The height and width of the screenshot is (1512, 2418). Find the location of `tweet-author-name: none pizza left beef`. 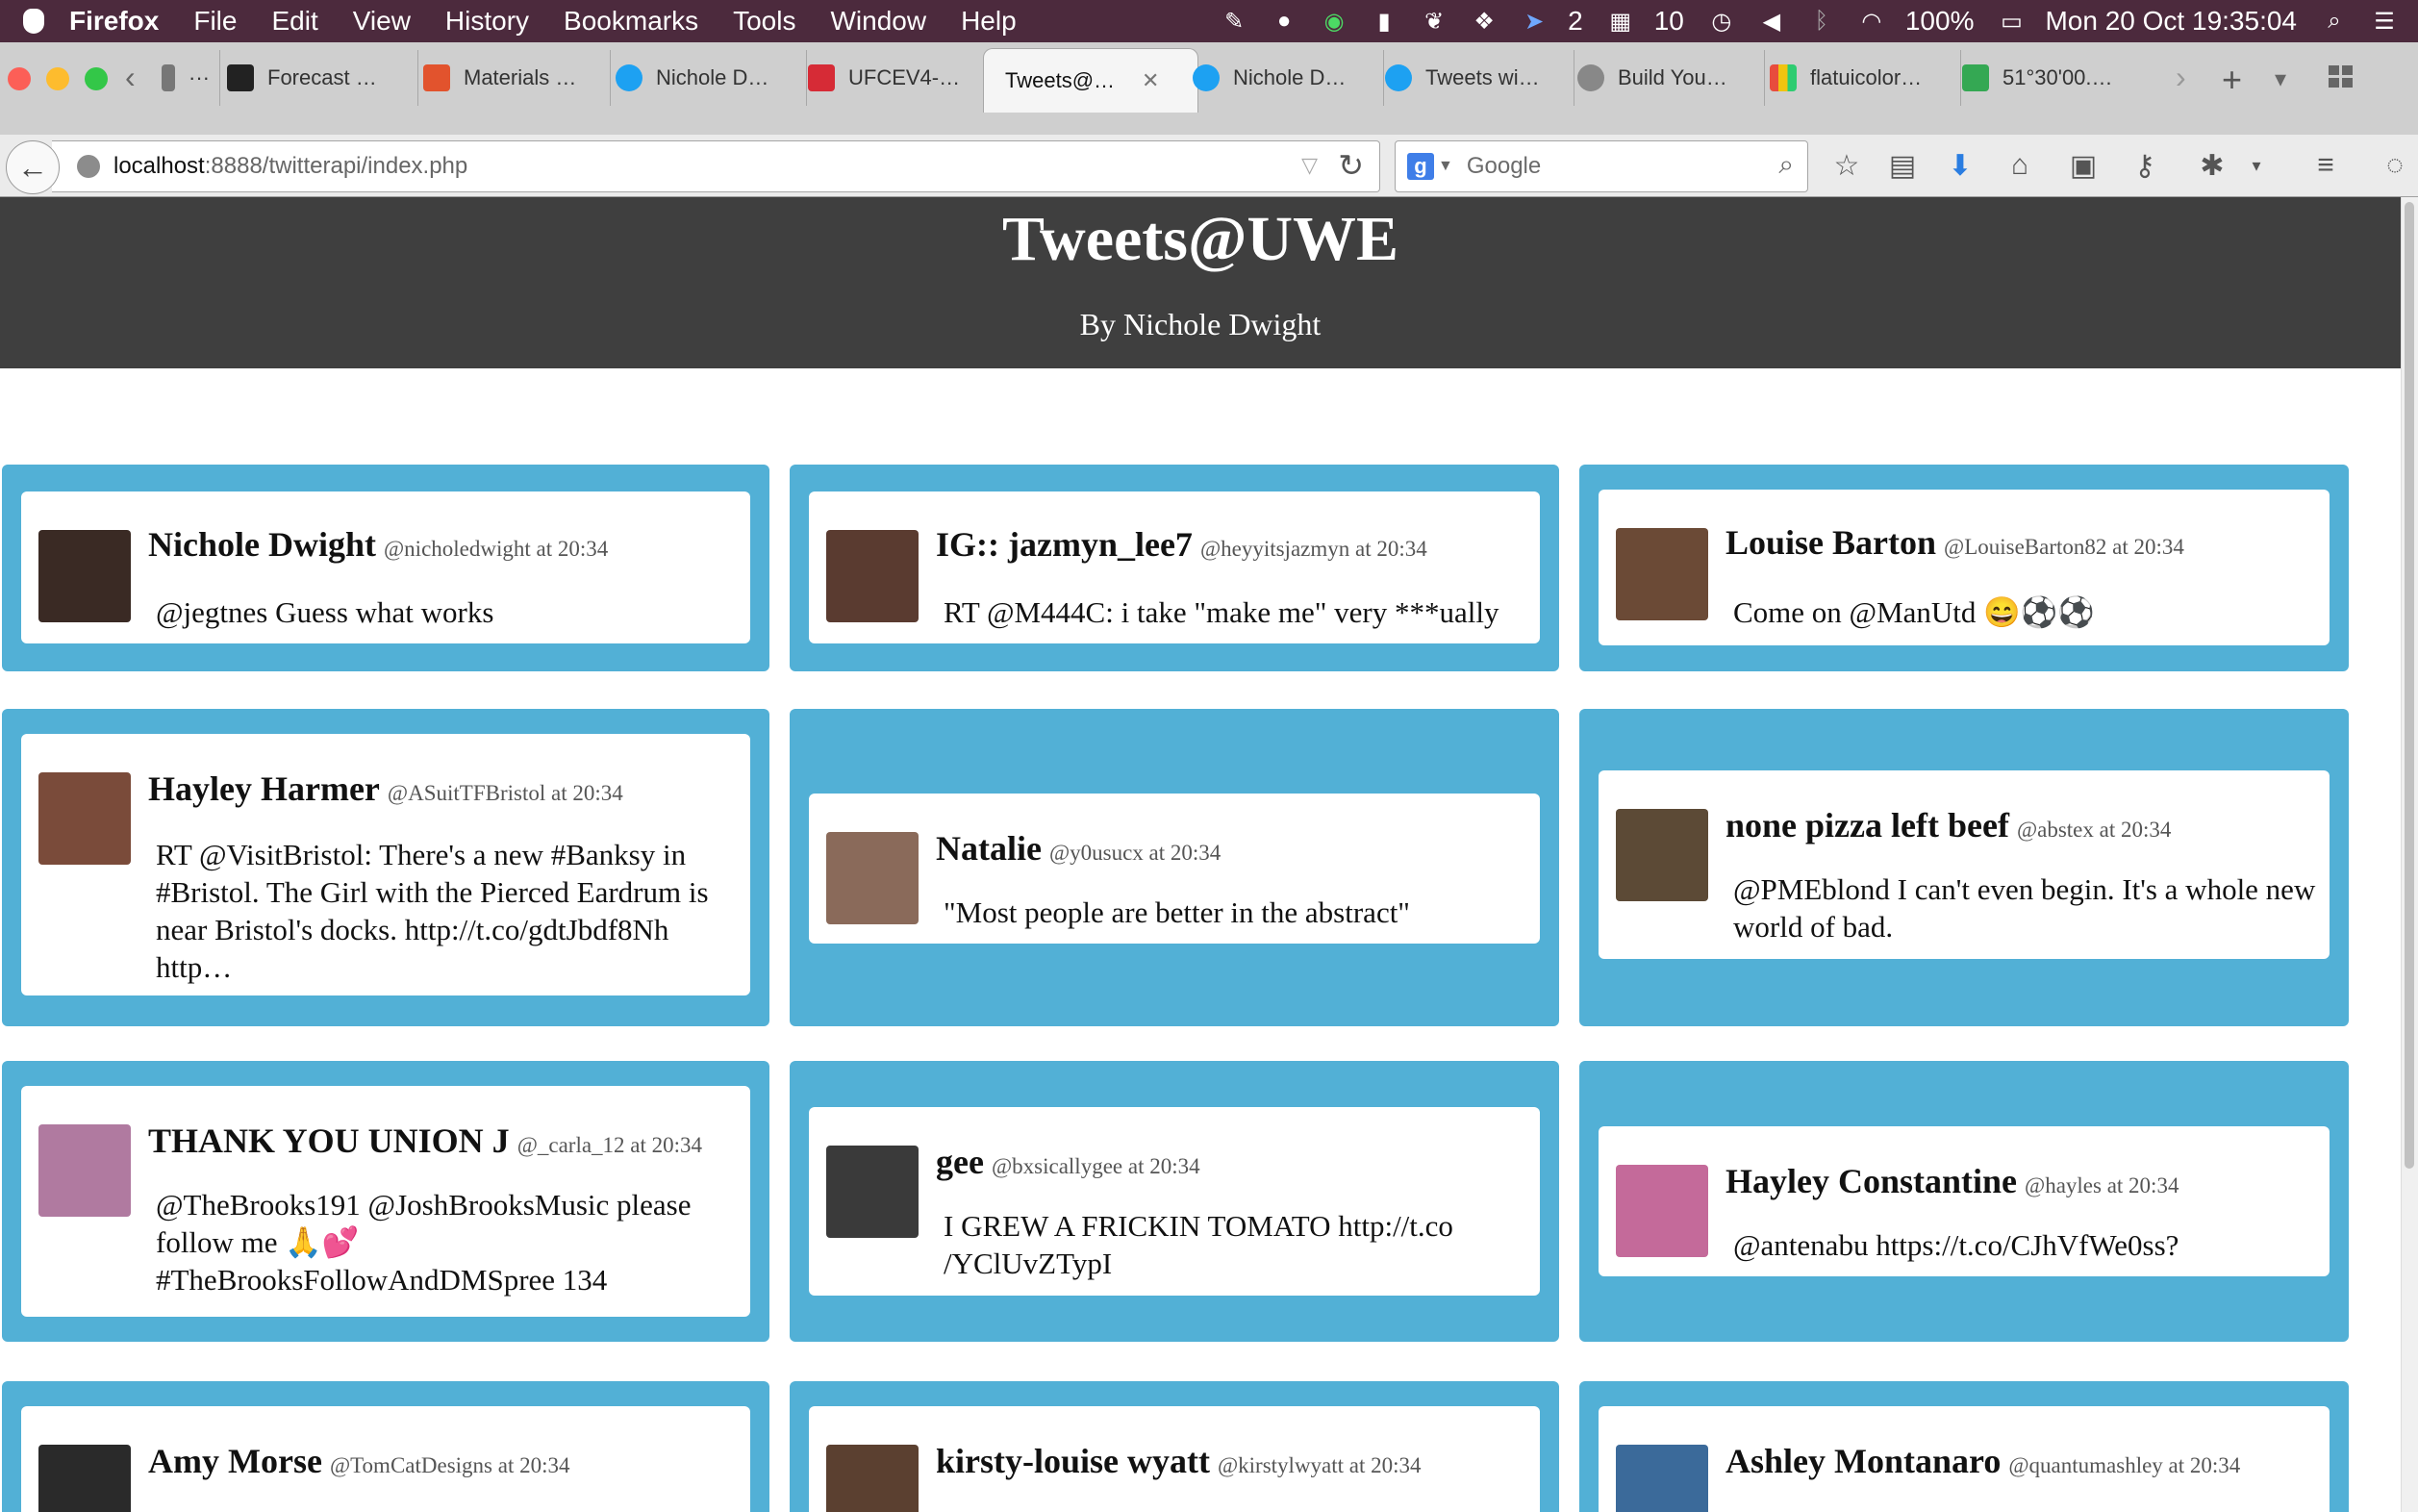

tweet-author-name: none pizza left beef is located at coordinates (1867, 825).